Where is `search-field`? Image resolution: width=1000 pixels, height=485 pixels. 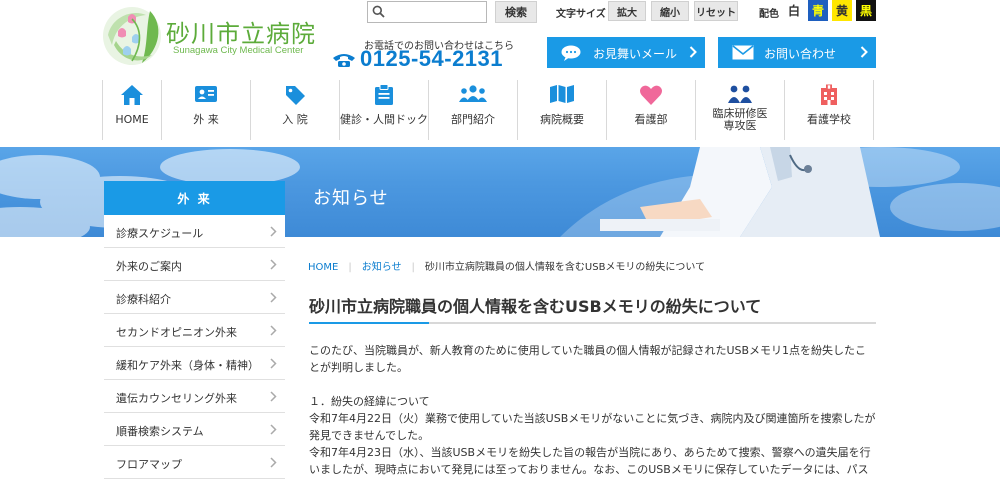 search-field is located at coordinates (427, 12).